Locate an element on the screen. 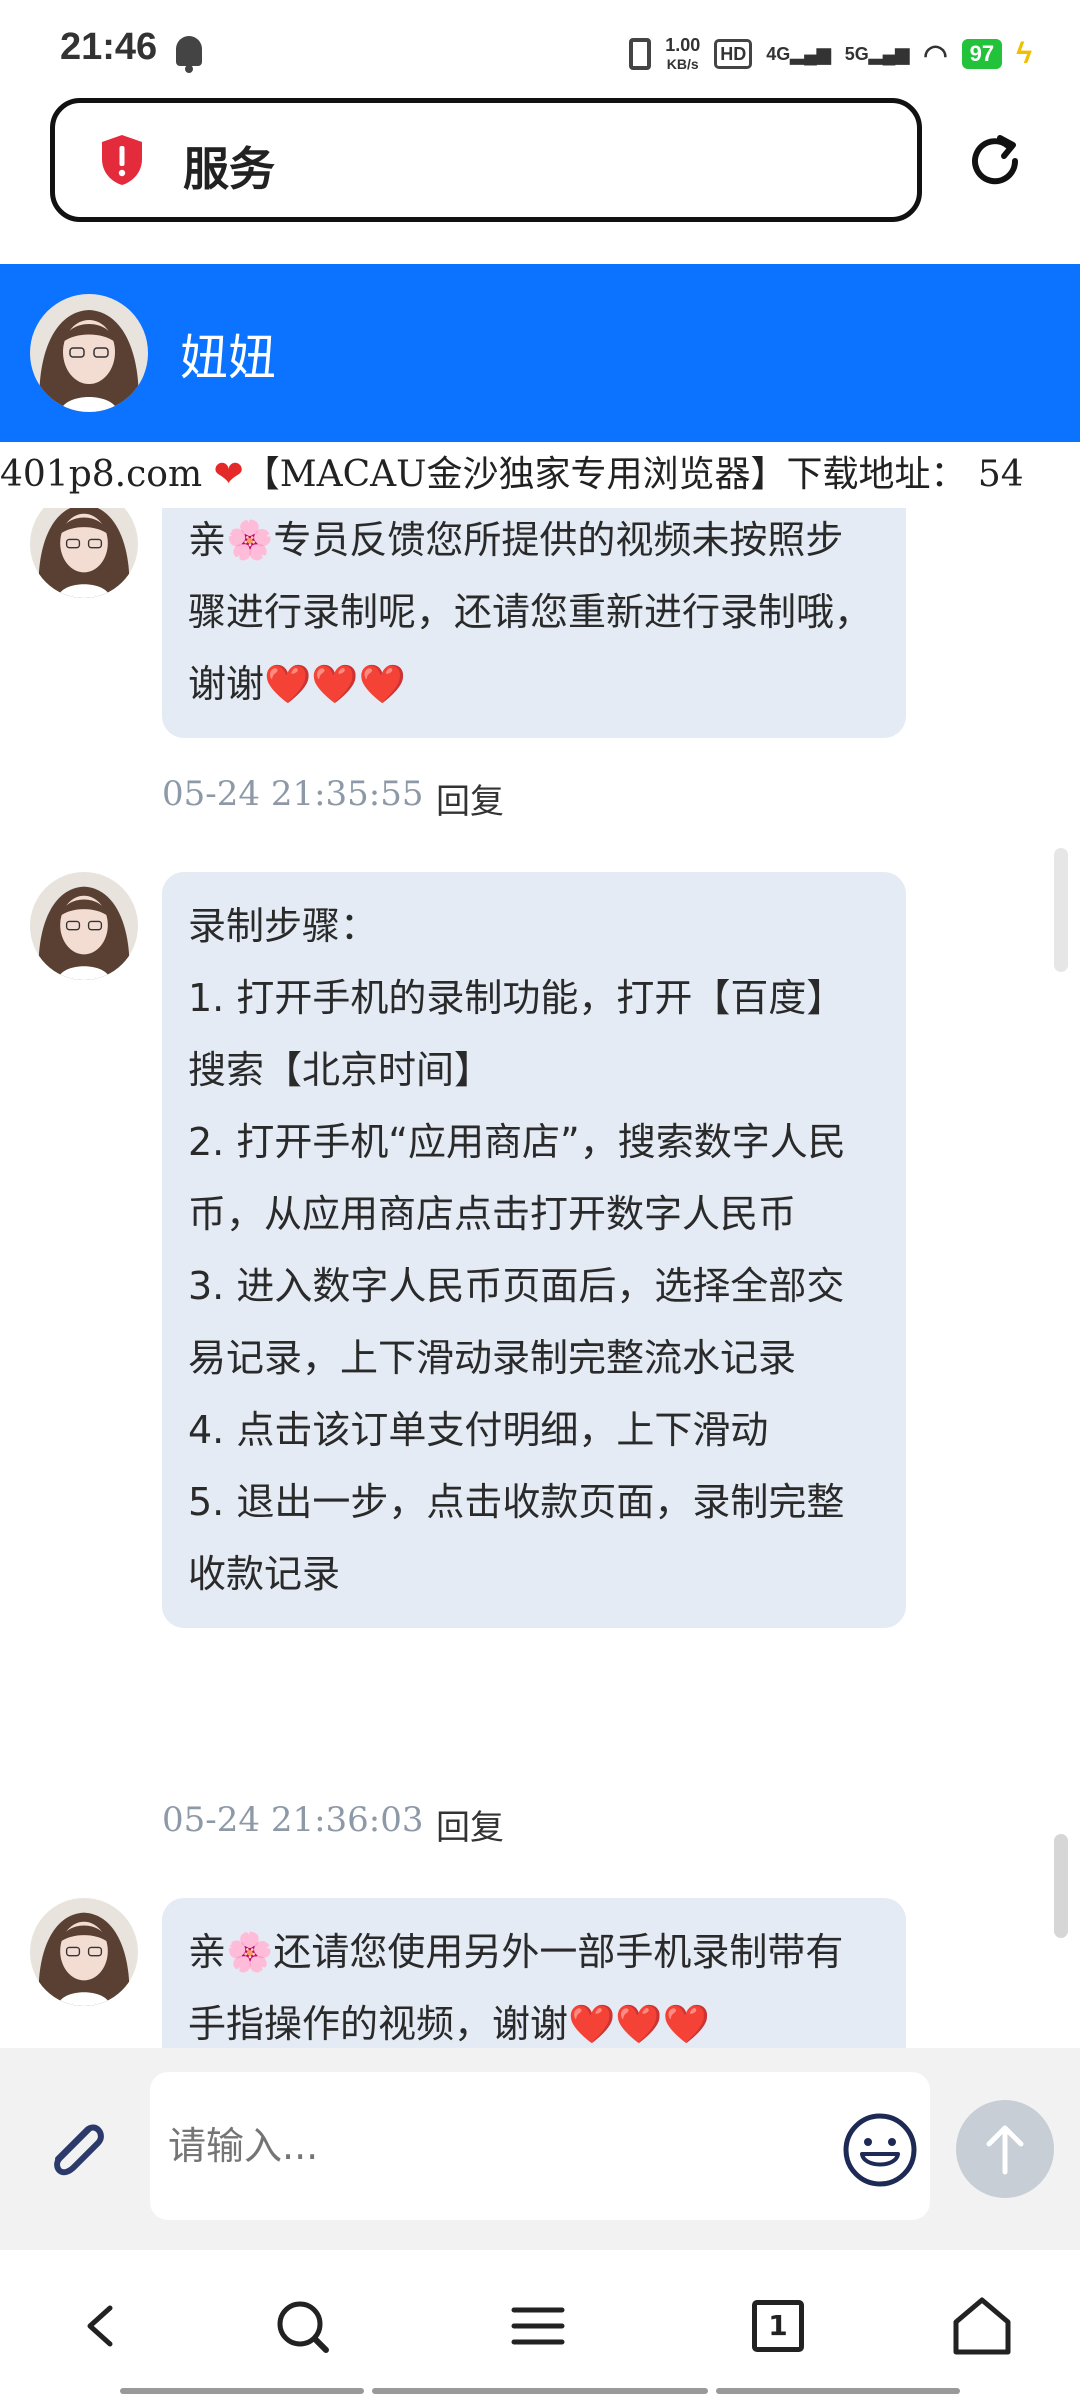 This screenshot has width=1080, height=2400. vibrate-icon is located at coordinates (640, 54).